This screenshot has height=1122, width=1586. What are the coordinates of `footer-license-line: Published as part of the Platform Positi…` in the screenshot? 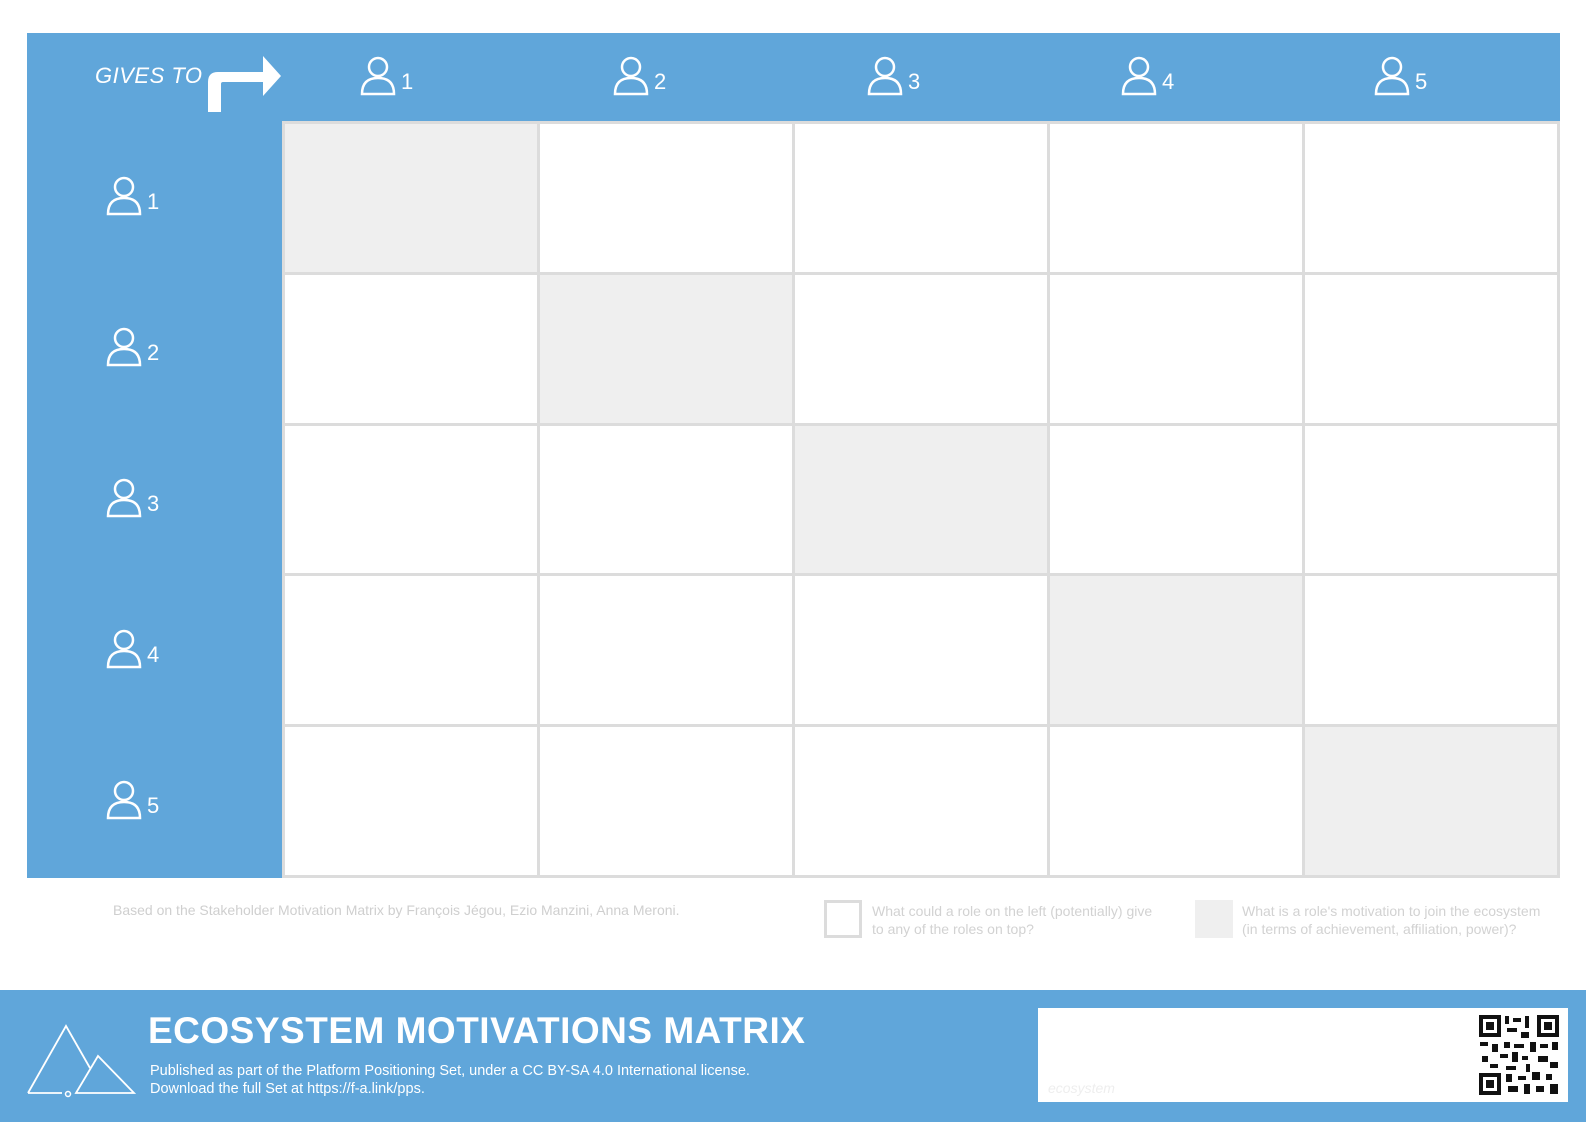 It's located at (450, 1071).